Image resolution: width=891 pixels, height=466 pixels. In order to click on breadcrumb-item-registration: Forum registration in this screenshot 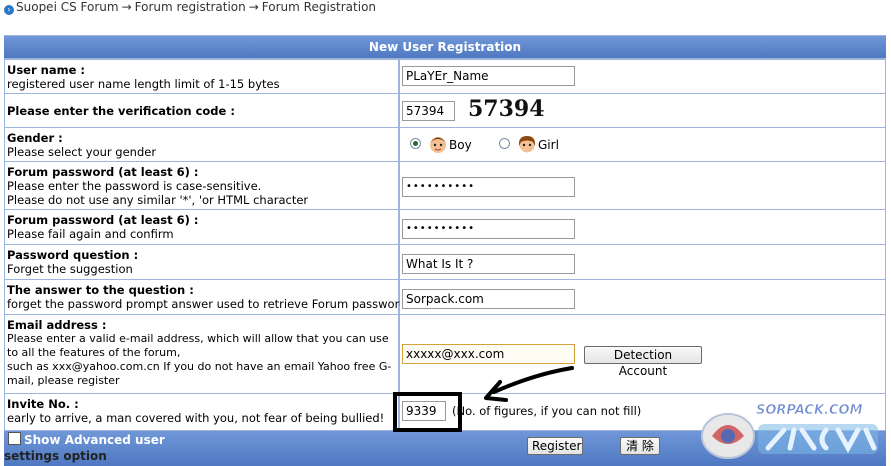, I will do `click(190, 7)`.